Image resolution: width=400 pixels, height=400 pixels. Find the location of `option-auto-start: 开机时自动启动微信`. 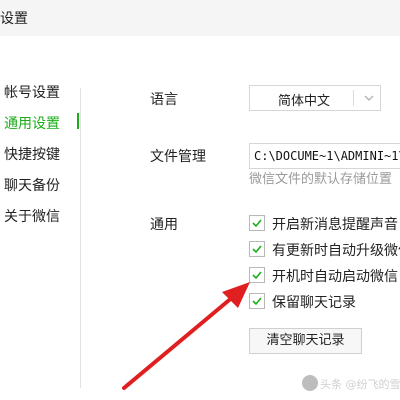

option-auto-start: 开机时自动启动微信 is located at coordinates (324, 276).